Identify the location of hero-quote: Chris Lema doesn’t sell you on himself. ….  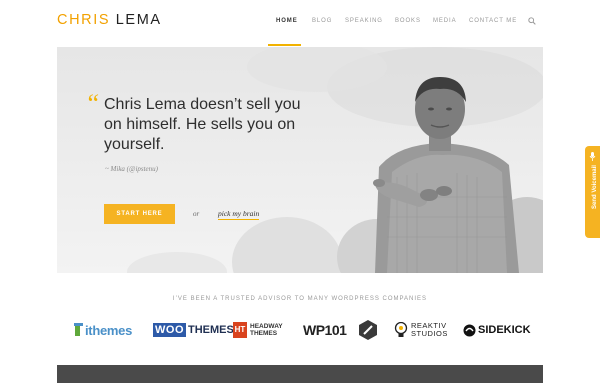
(202, 124).